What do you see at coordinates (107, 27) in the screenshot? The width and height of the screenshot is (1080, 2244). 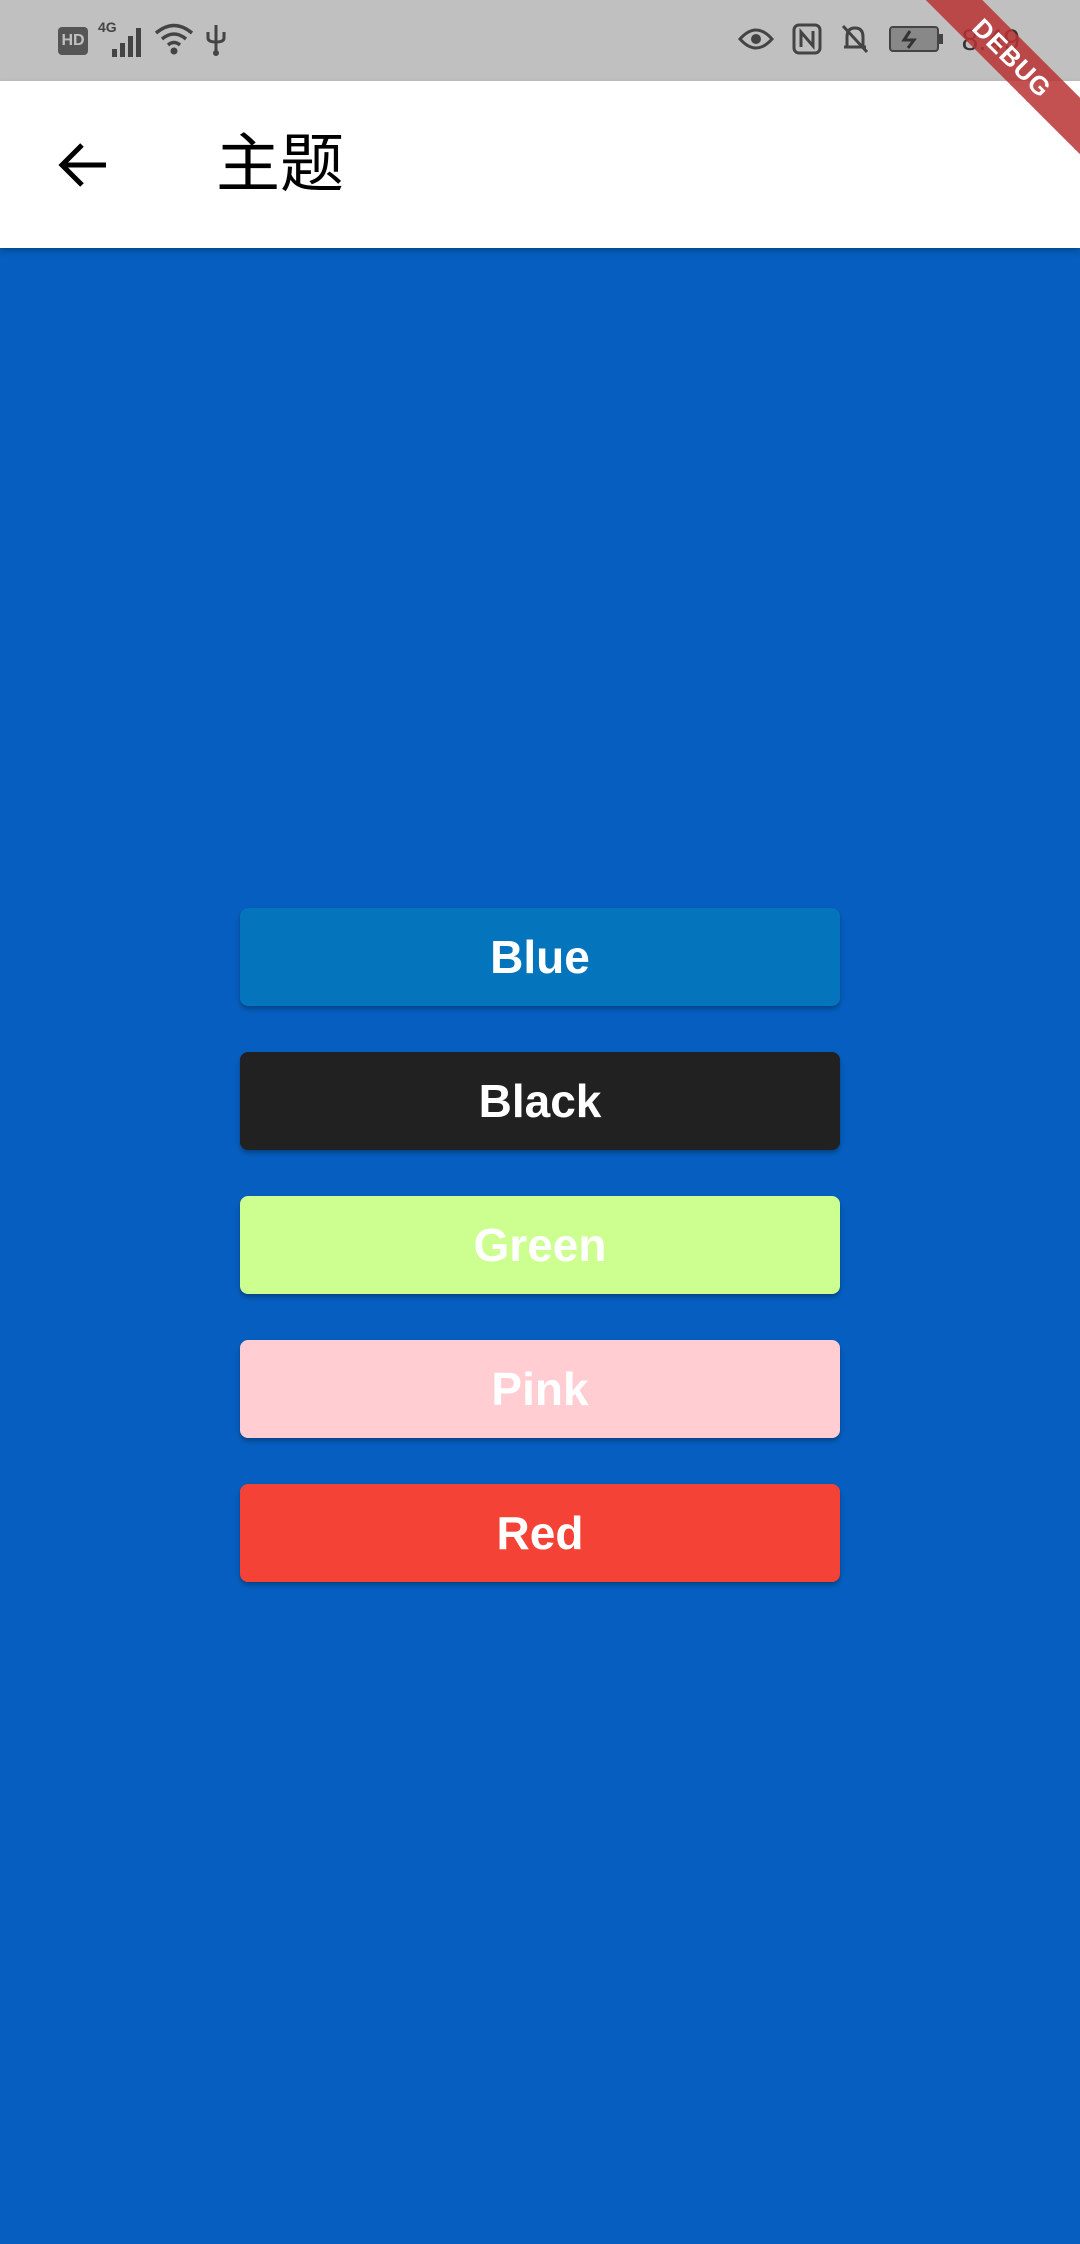 I see `network-type-label: 4G` at bounding box center [107, 27].